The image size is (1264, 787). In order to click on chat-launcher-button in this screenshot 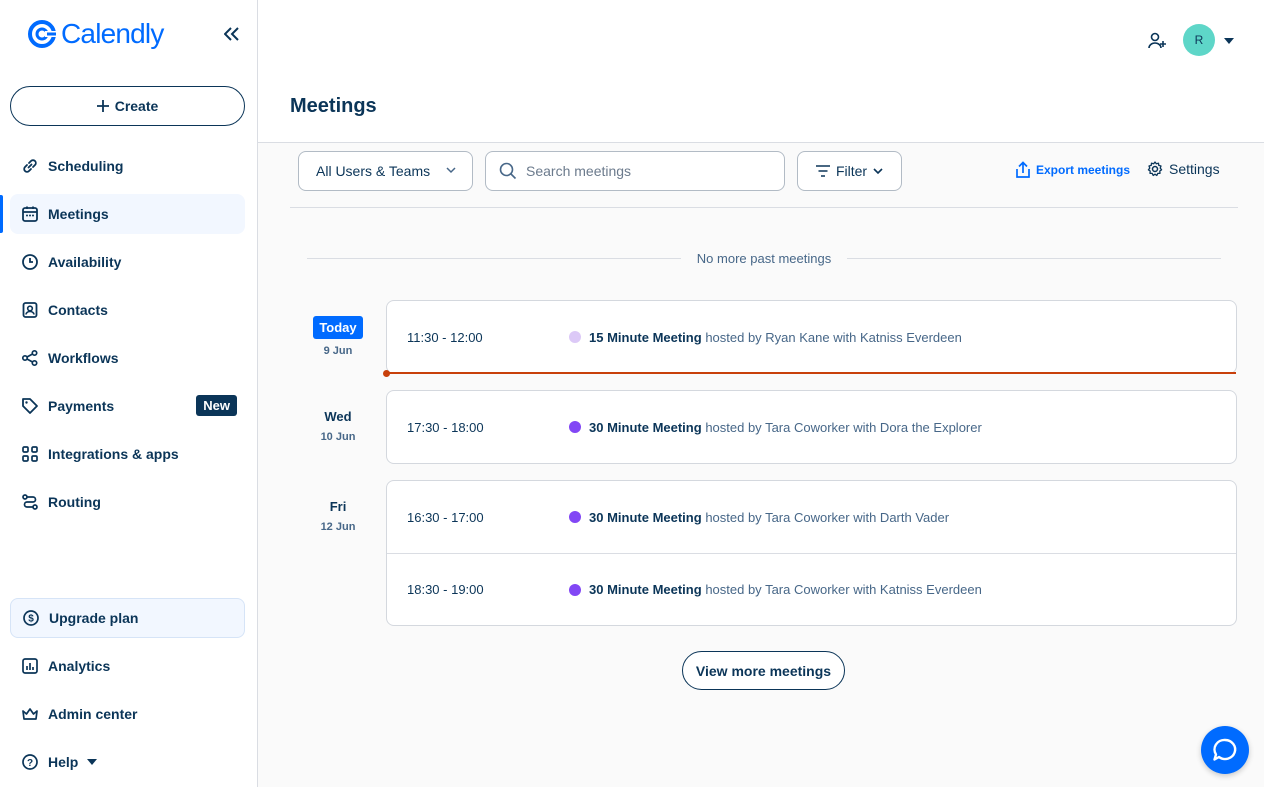, I will do `click(1225, 750)`.